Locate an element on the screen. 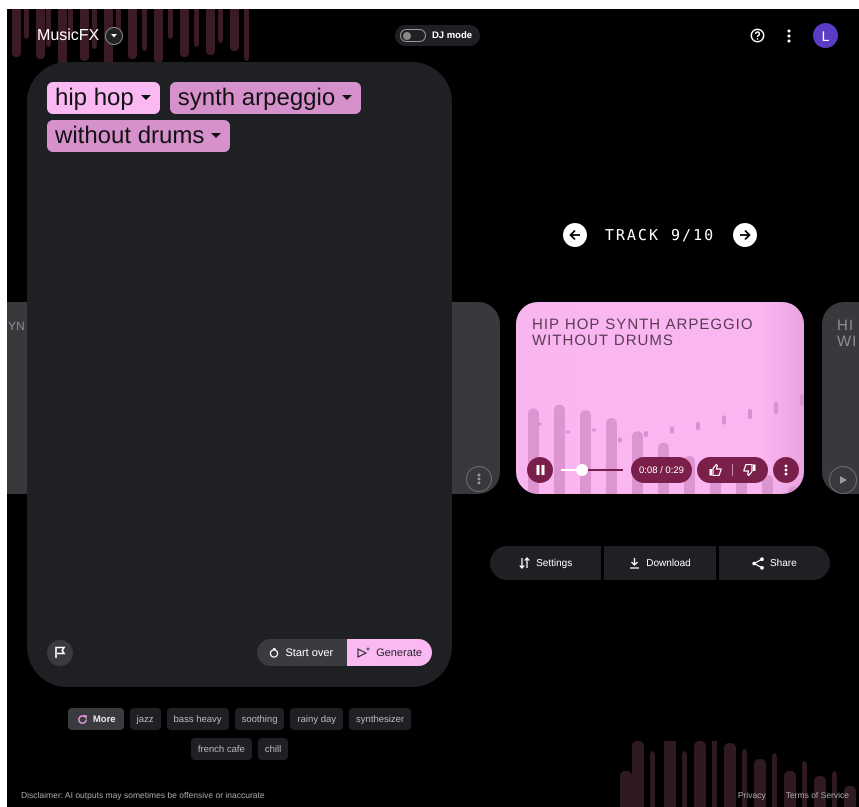 This screenshot has width=859, height=807. track-card: YN is located at coordinates (17, 398).